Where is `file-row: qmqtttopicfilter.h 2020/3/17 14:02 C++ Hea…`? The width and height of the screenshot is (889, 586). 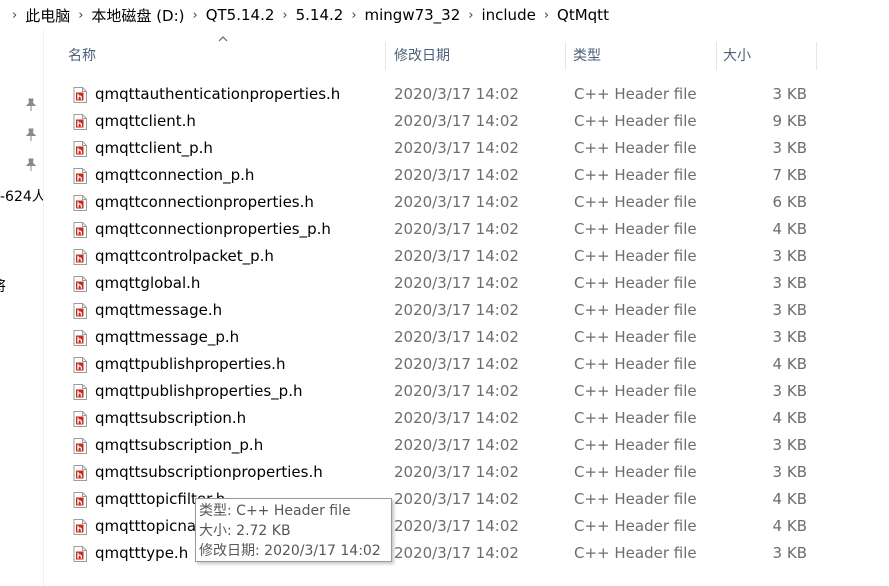 file-row: qmqtttopicfilter.h 2020/3/17 14:02 C++ Hea… is located at coordinates (474, 499).